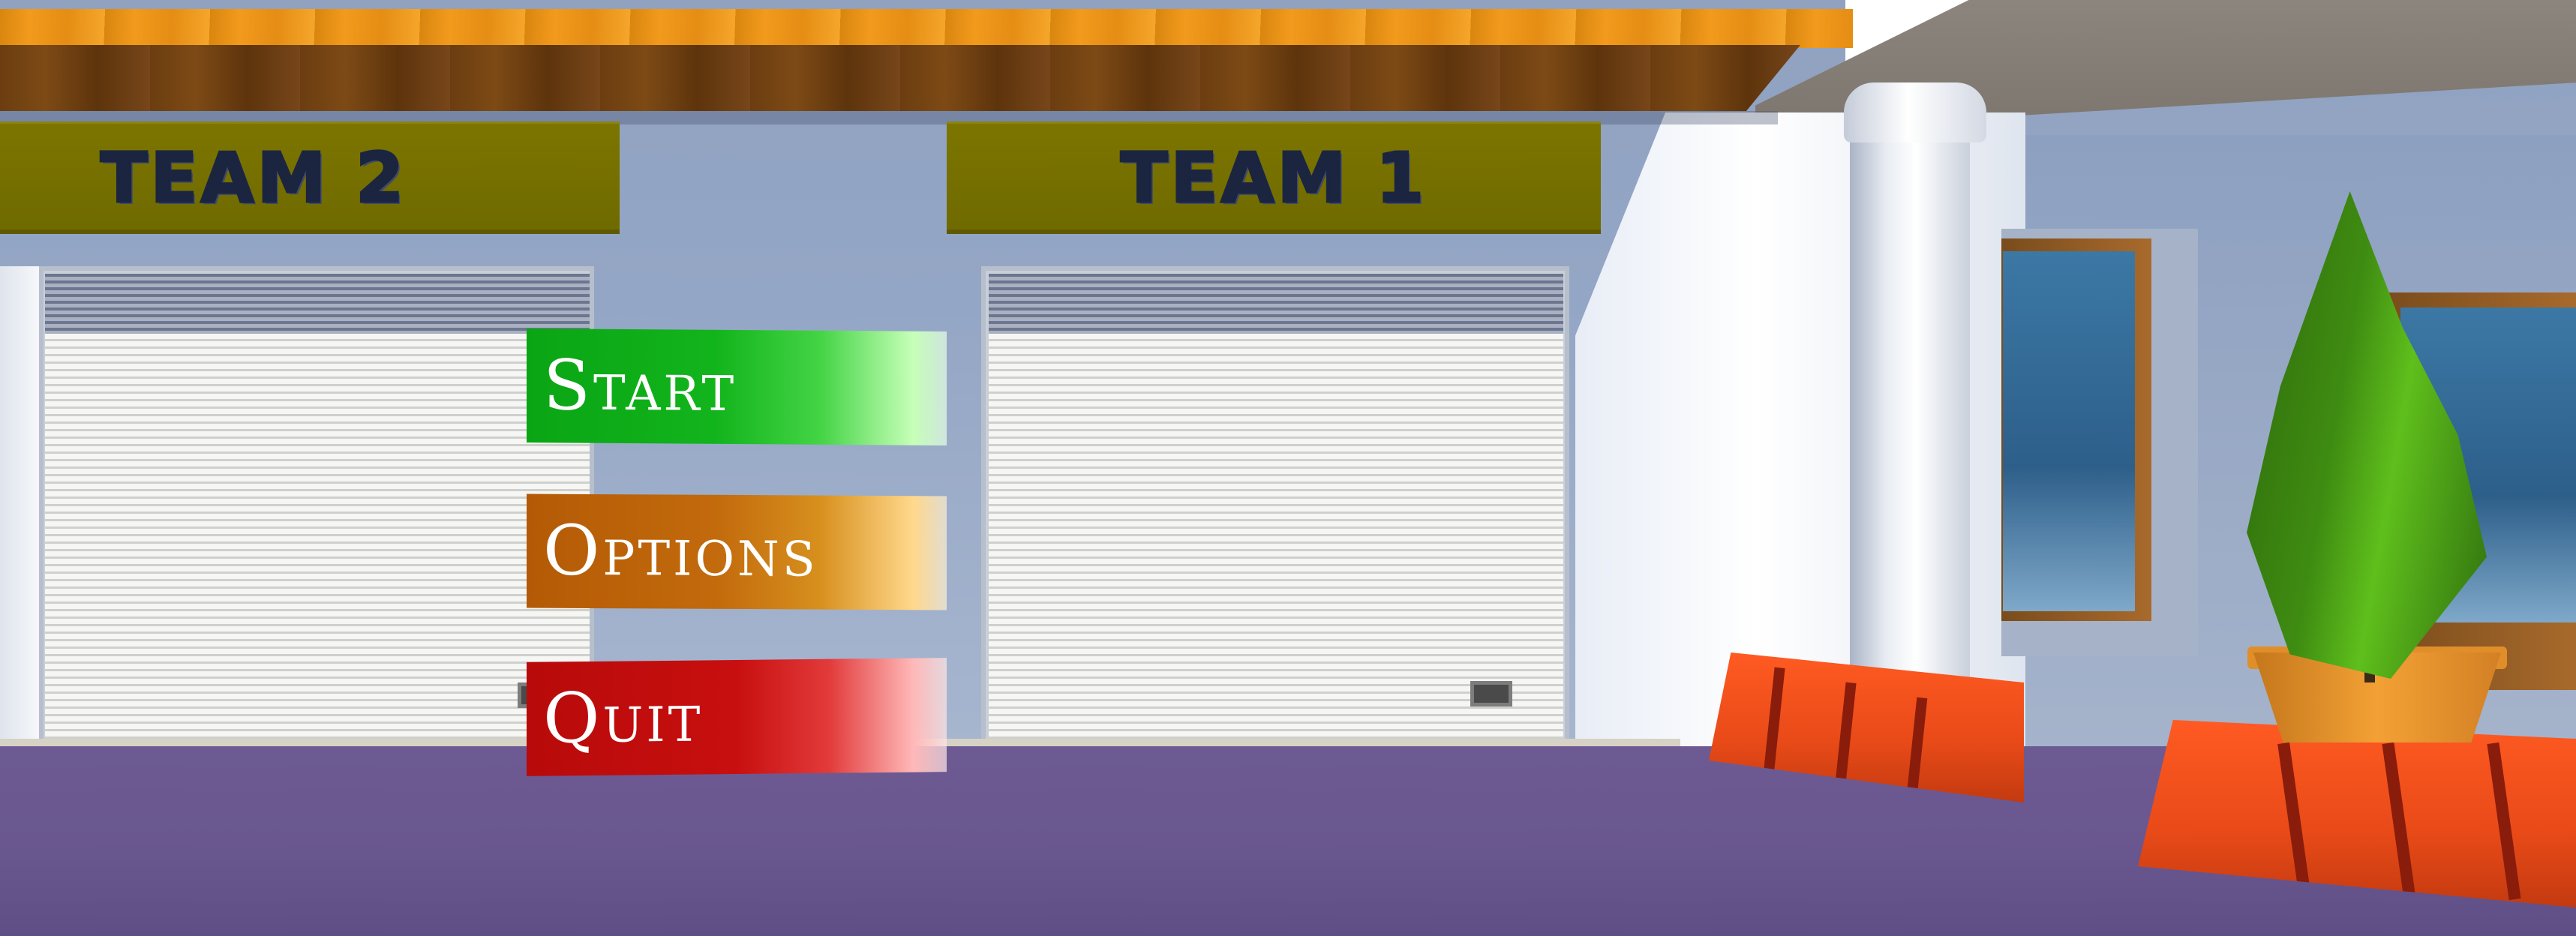 The image size is (2576, 936). What do you see at coordinates (926, 28) in the screenshot?
I see `roof-top` at bounding box center [926, 28].